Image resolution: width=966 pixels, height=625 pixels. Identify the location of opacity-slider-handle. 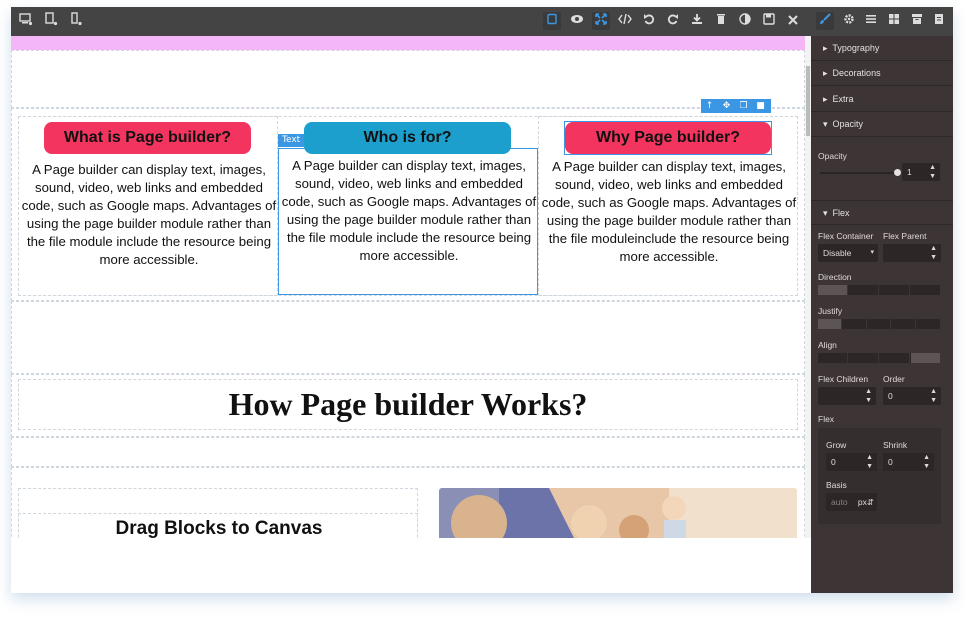
(897, 172).